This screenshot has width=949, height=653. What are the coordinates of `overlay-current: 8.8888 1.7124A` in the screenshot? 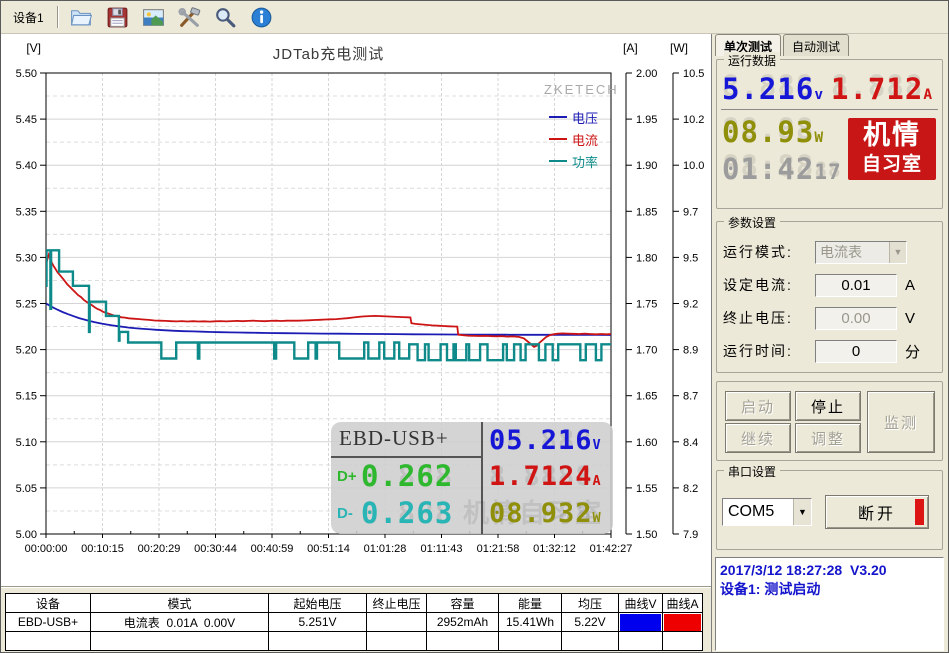 It's located at (545, 476).